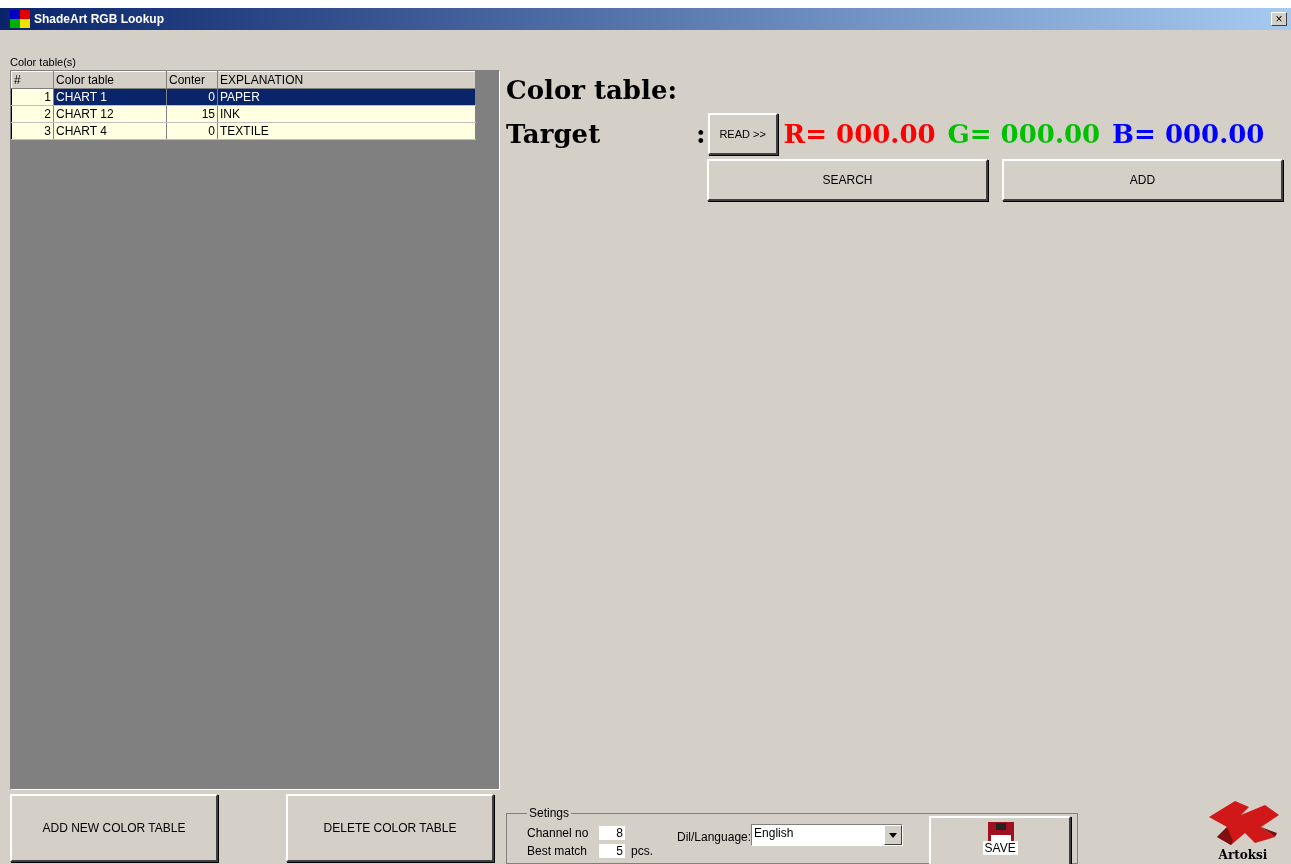 Image resolution: width=1291 pixels, height=864 pixels. What do you see at coordinates (110, 80) in the screenshot?
I see `column-header: Color table` at bounding box center [110, 80].